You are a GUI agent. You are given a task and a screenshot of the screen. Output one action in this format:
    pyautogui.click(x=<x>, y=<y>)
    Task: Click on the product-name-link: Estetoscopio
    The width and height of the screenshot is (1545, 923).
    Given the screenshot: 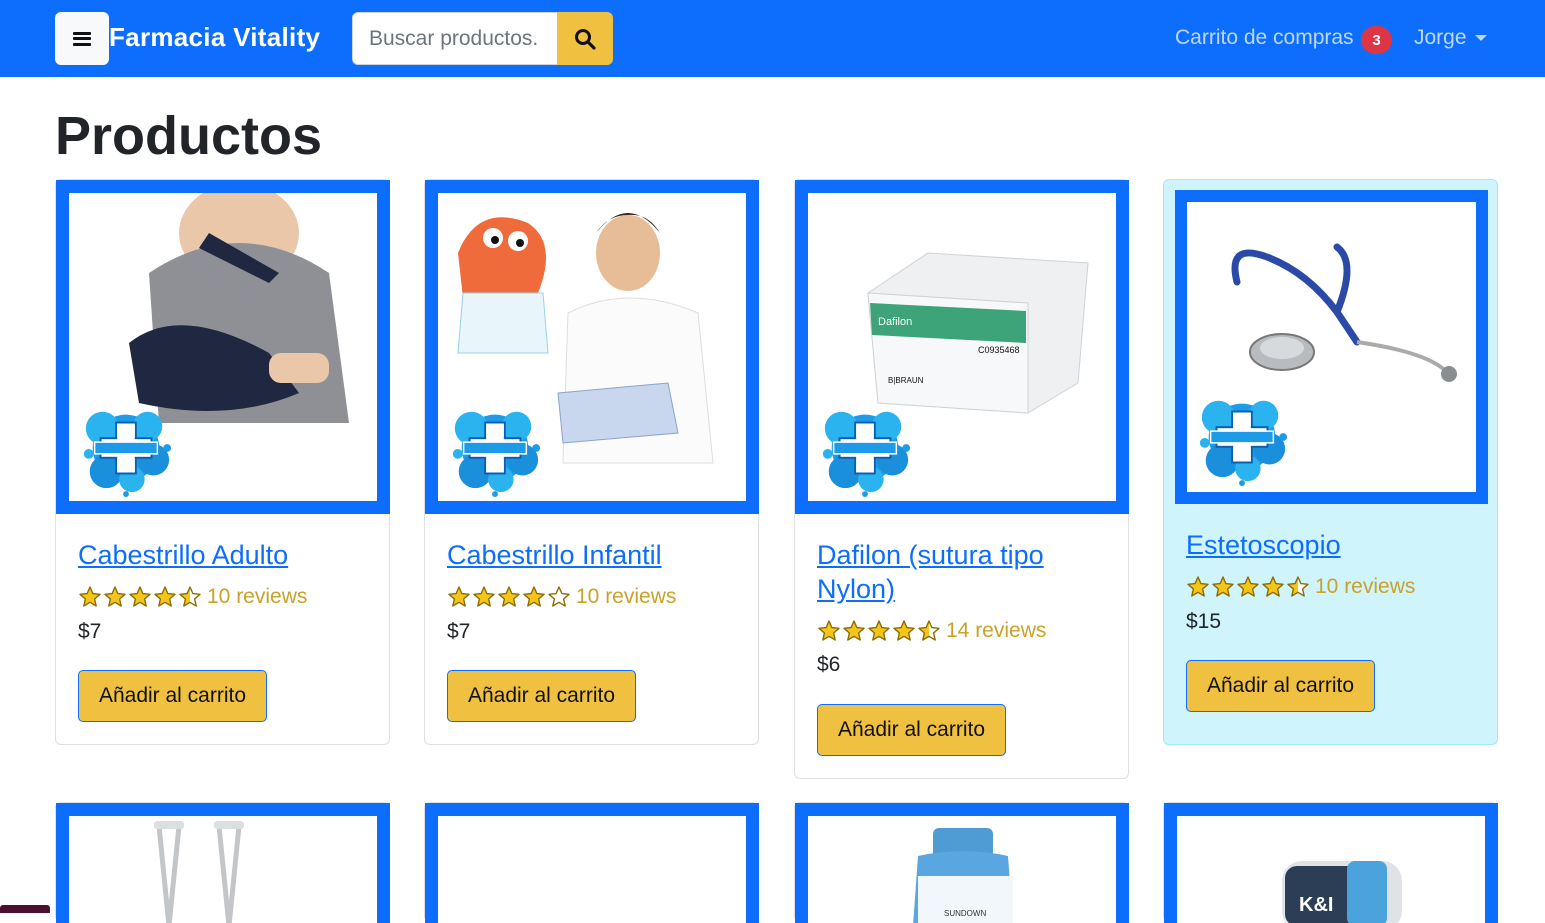 What is the action you would take?
    pyautogui.click(x=1331, y=545)
    